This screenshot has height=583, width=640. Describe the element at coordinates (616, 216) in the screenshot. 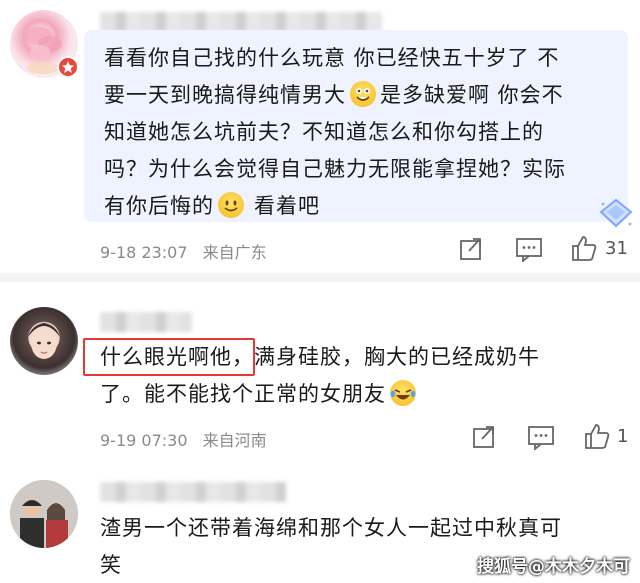

I see `diamond-badge-icon` at that location.